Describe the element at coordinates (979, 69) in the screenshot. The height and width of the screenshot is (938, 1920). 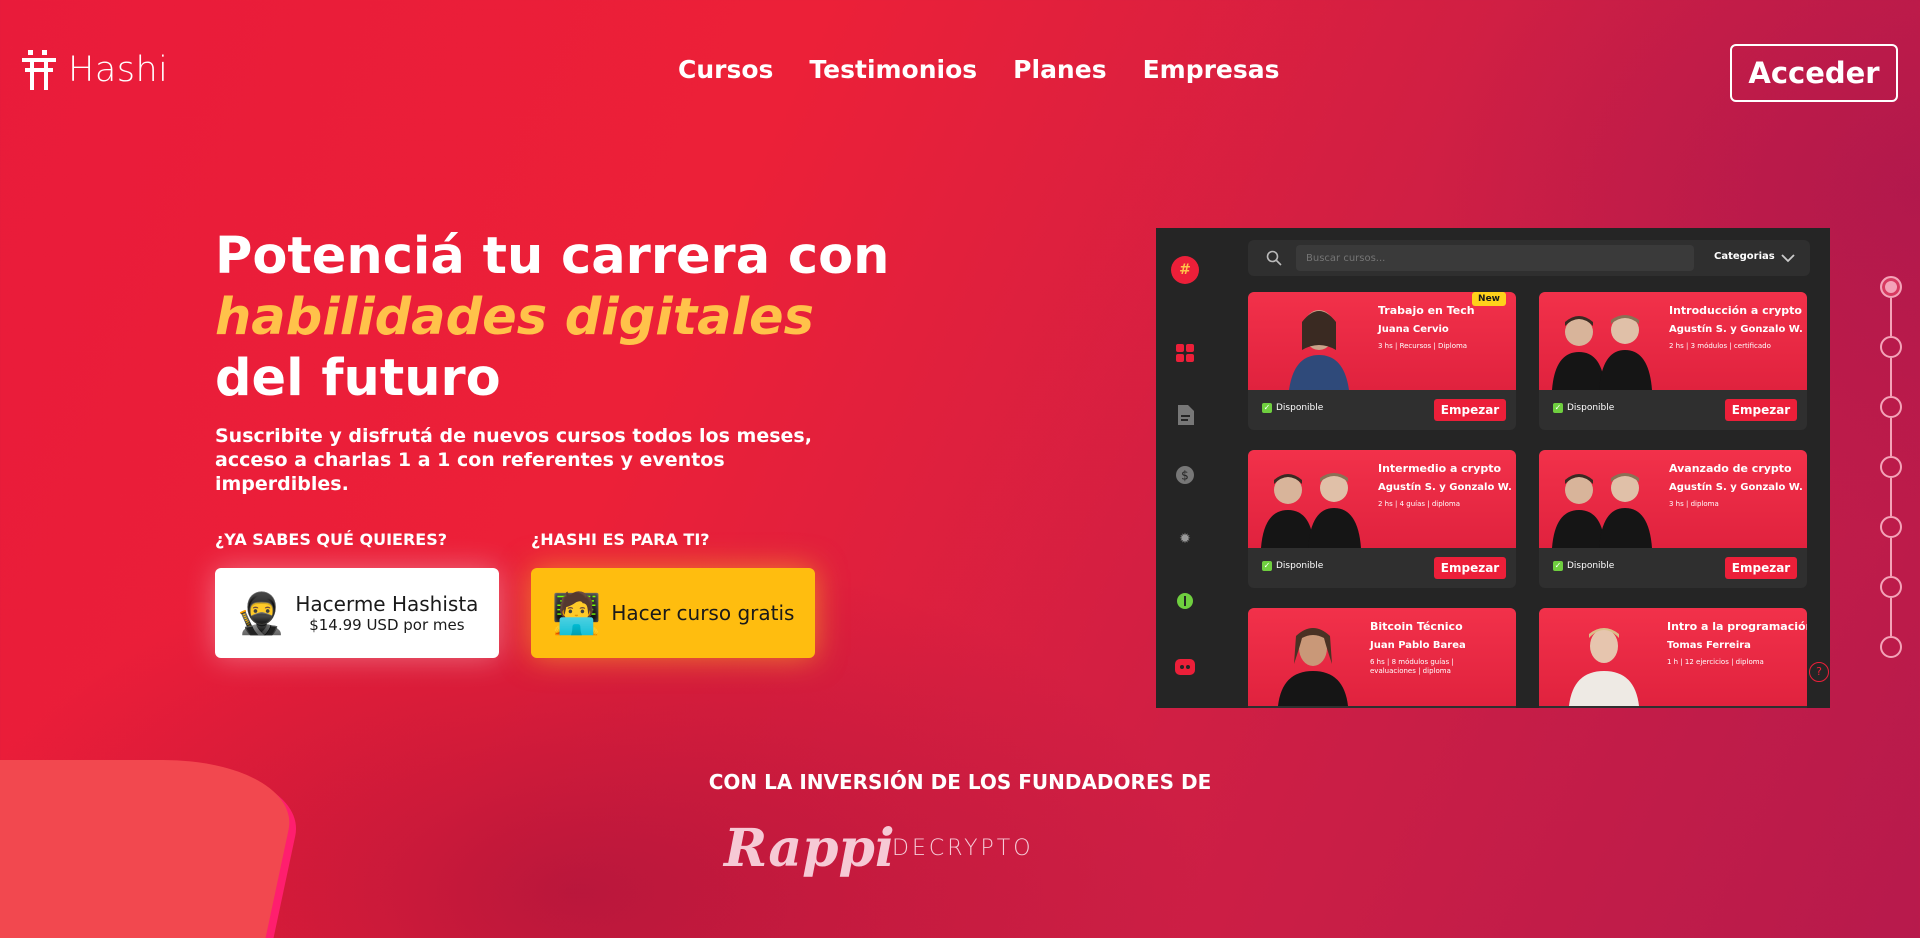
I see `main-nav: Cursos Testimonios Planes Empresas` at that location.